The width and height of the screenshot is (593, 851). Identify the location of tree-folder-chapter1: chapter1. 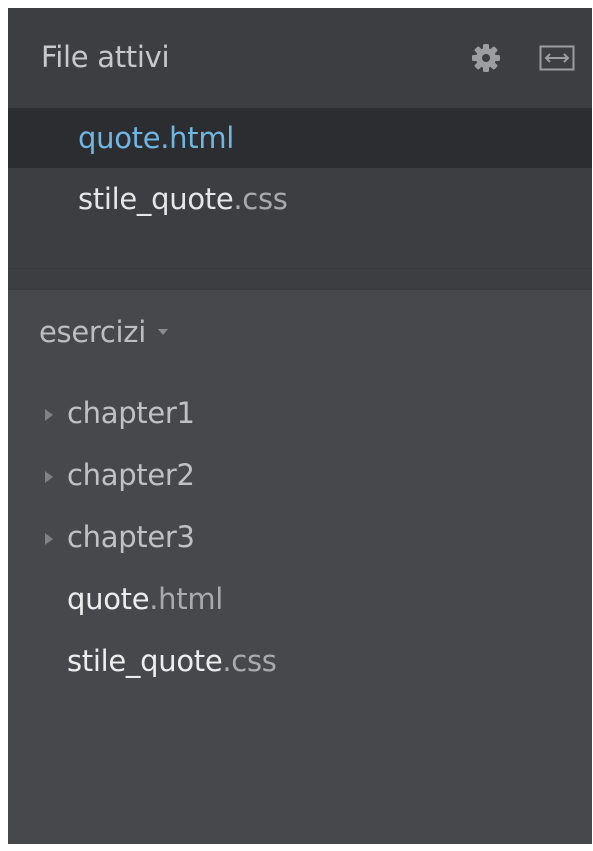
(300, 416).